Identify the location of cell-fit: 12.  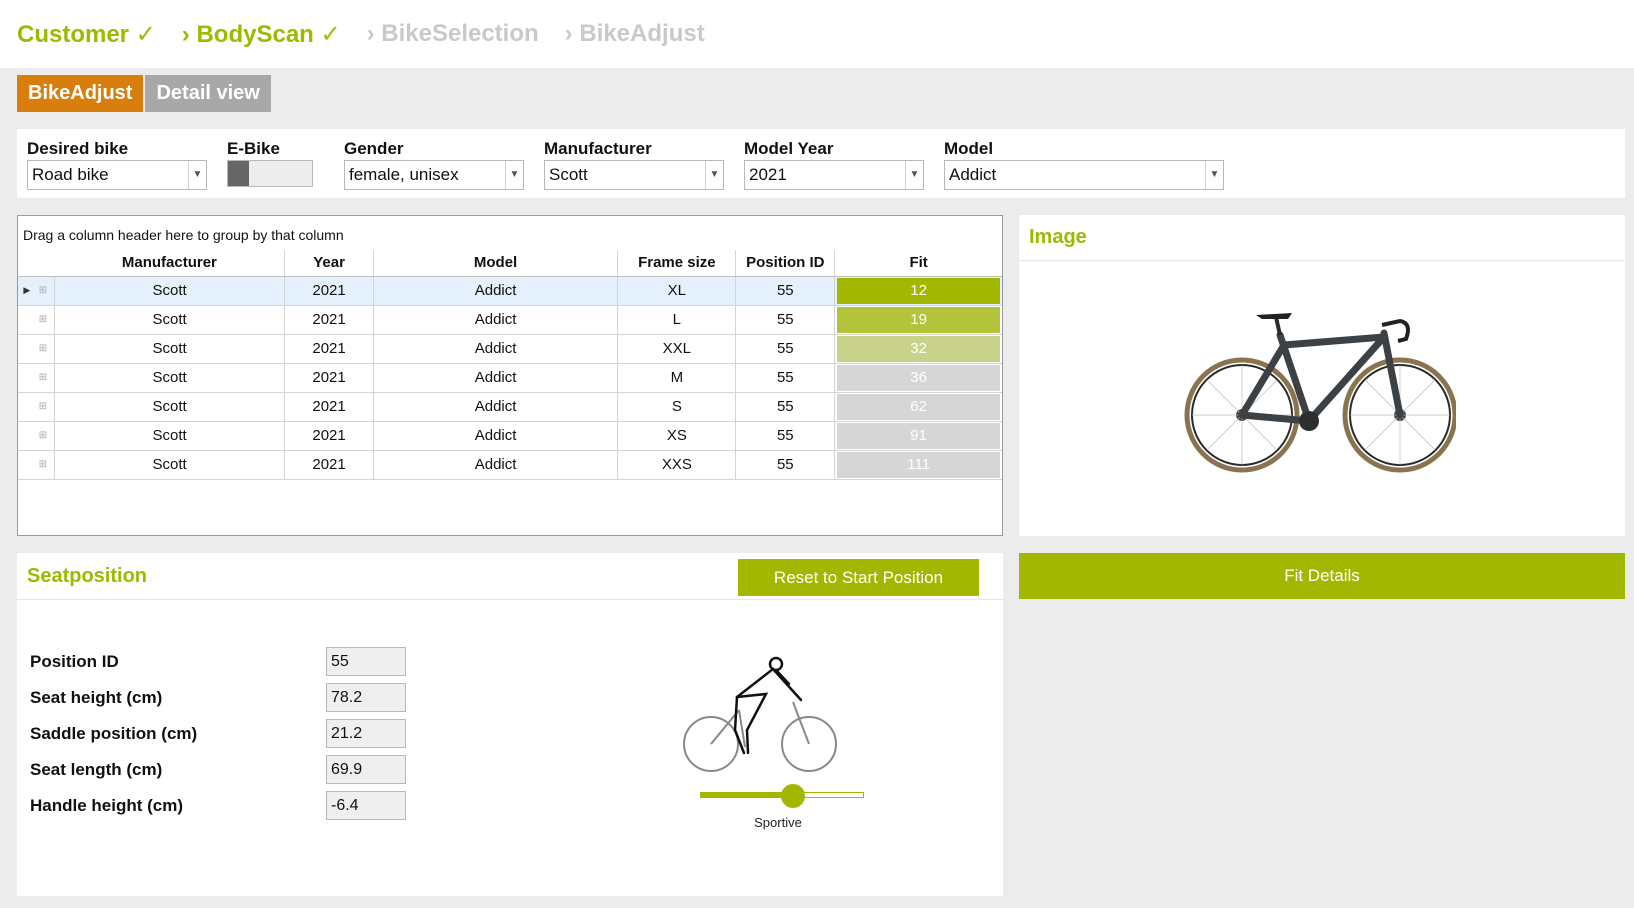
(918, 291).